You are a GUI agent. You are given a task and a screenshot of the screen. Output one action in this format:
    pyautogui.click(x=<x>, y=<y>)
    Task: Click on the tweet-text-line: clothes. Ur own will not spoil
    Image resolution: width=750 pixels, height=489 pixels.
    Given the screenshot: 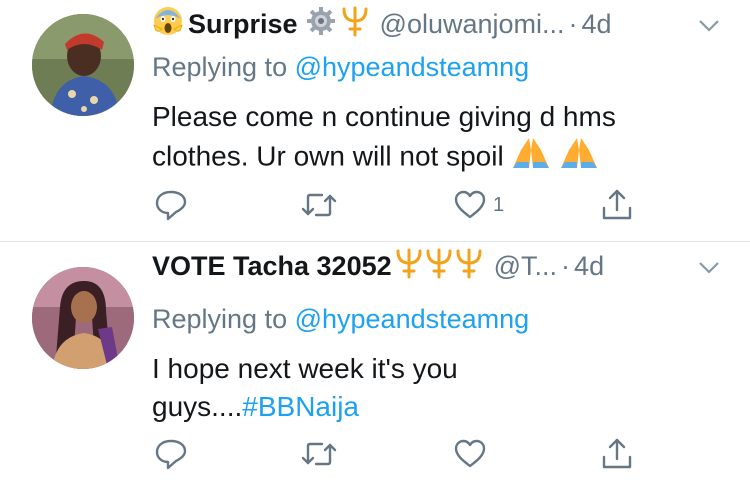 What is the action you would take?
    pyautogui.click(x=432, y=158)
    